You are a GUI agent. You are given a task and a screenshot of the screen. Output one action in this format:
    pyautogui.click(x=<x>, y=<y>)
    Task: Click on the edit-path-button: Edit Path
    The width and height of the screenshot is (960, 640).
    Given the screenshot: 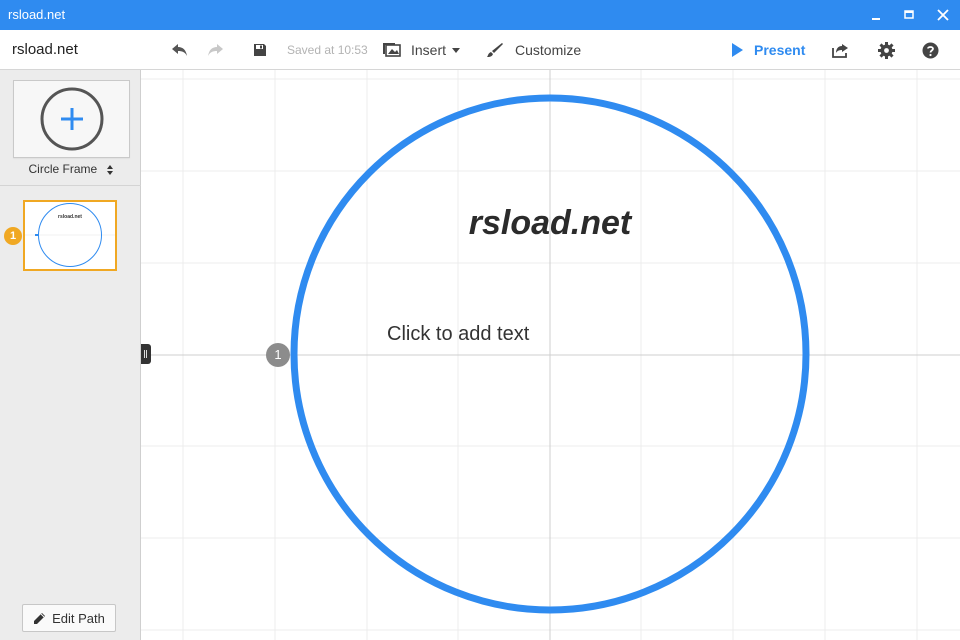 What is the action you would take?
    pyautogui.click(x=69, y=618)
    